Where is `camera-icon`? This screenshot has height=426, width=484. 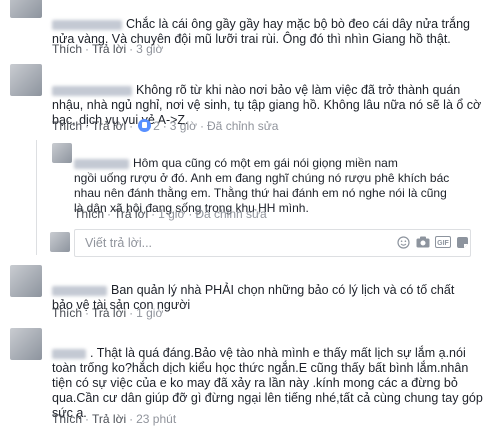
camera-icon is located at coordinates (423, 242).